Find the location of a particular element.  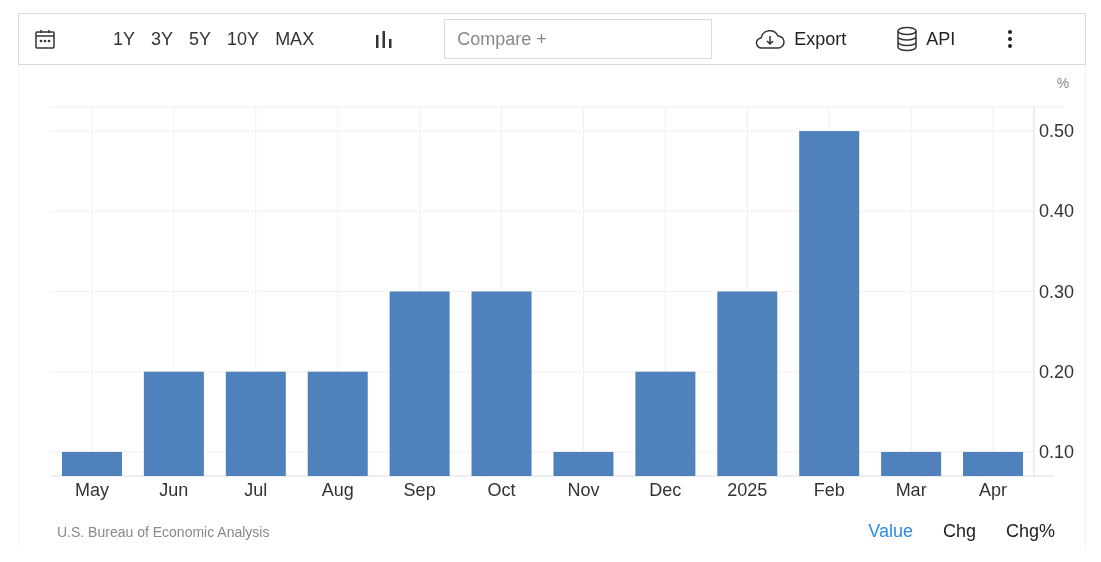

x-axis-label: May is located at coordinates (91, 490).